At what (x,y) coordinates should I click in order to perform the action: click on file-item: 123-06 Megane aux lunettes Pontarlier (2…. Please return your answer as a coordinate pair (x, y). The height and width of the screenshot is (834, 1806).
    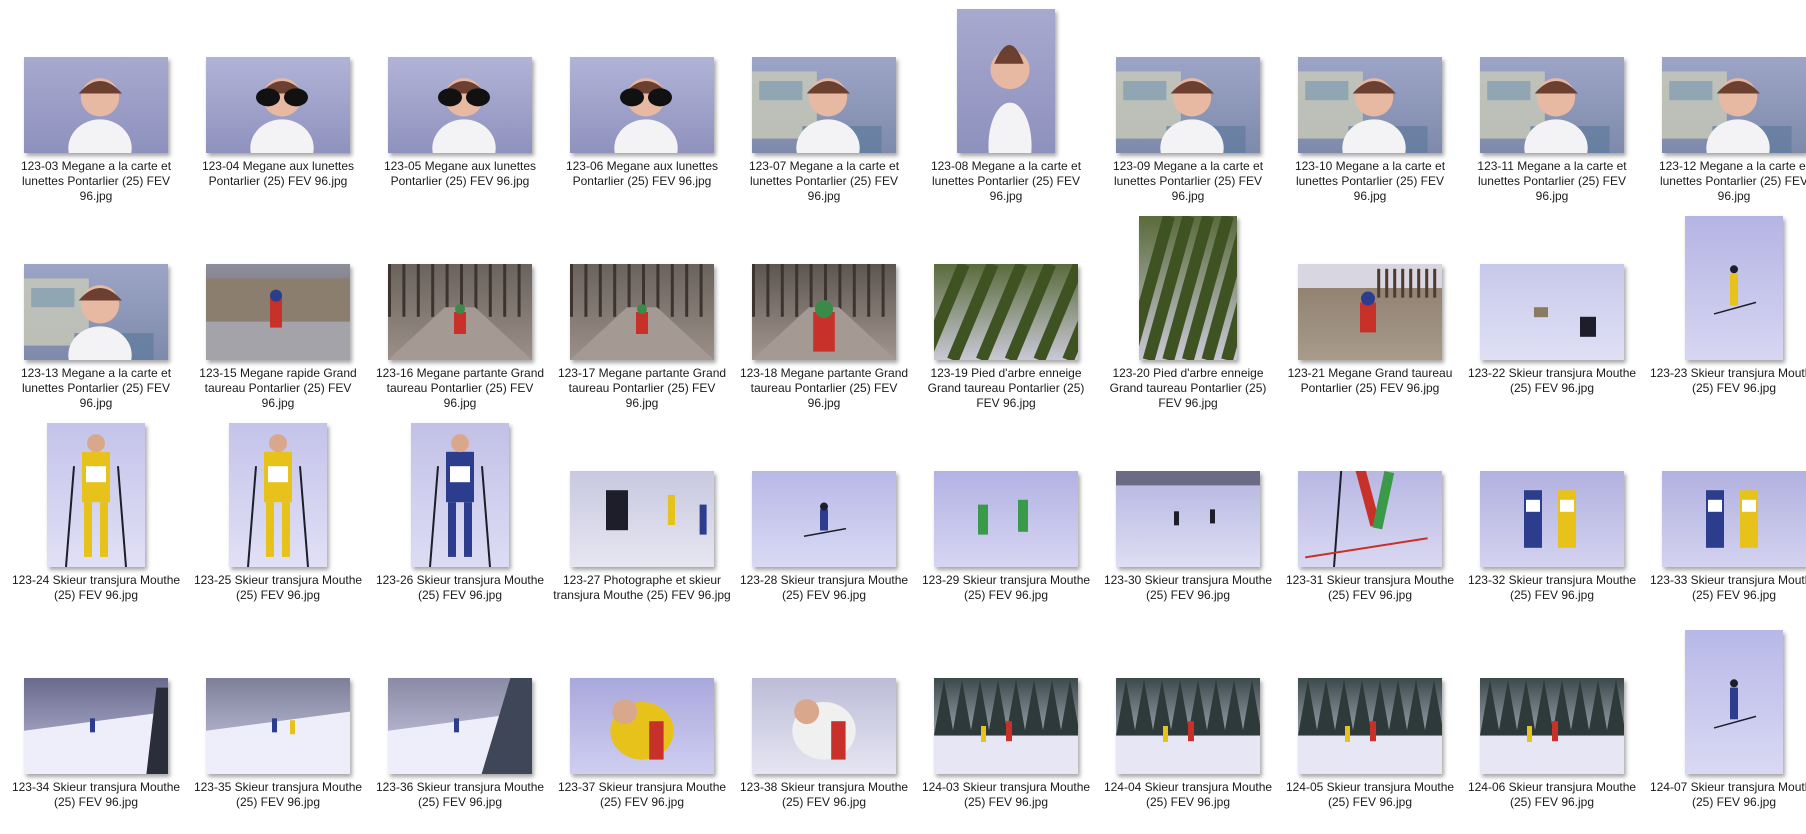
    Looking at the image, I should click on (642, 109).